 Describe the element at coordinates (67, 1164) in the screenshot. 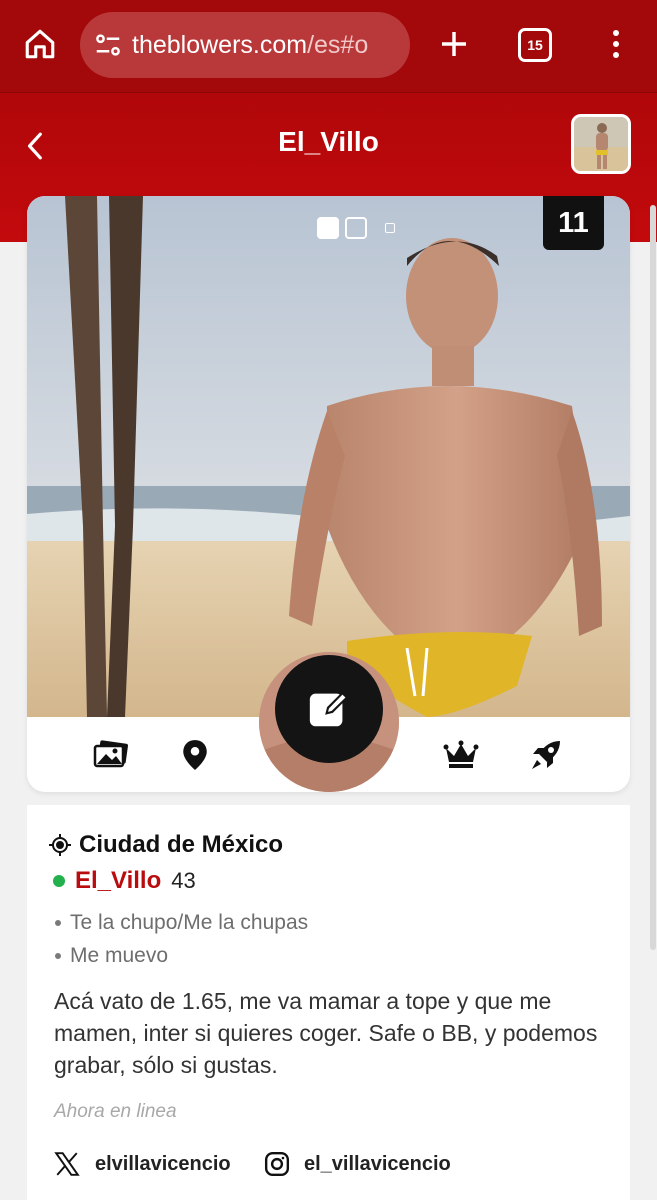

I see `x-logo-icon` at that location.